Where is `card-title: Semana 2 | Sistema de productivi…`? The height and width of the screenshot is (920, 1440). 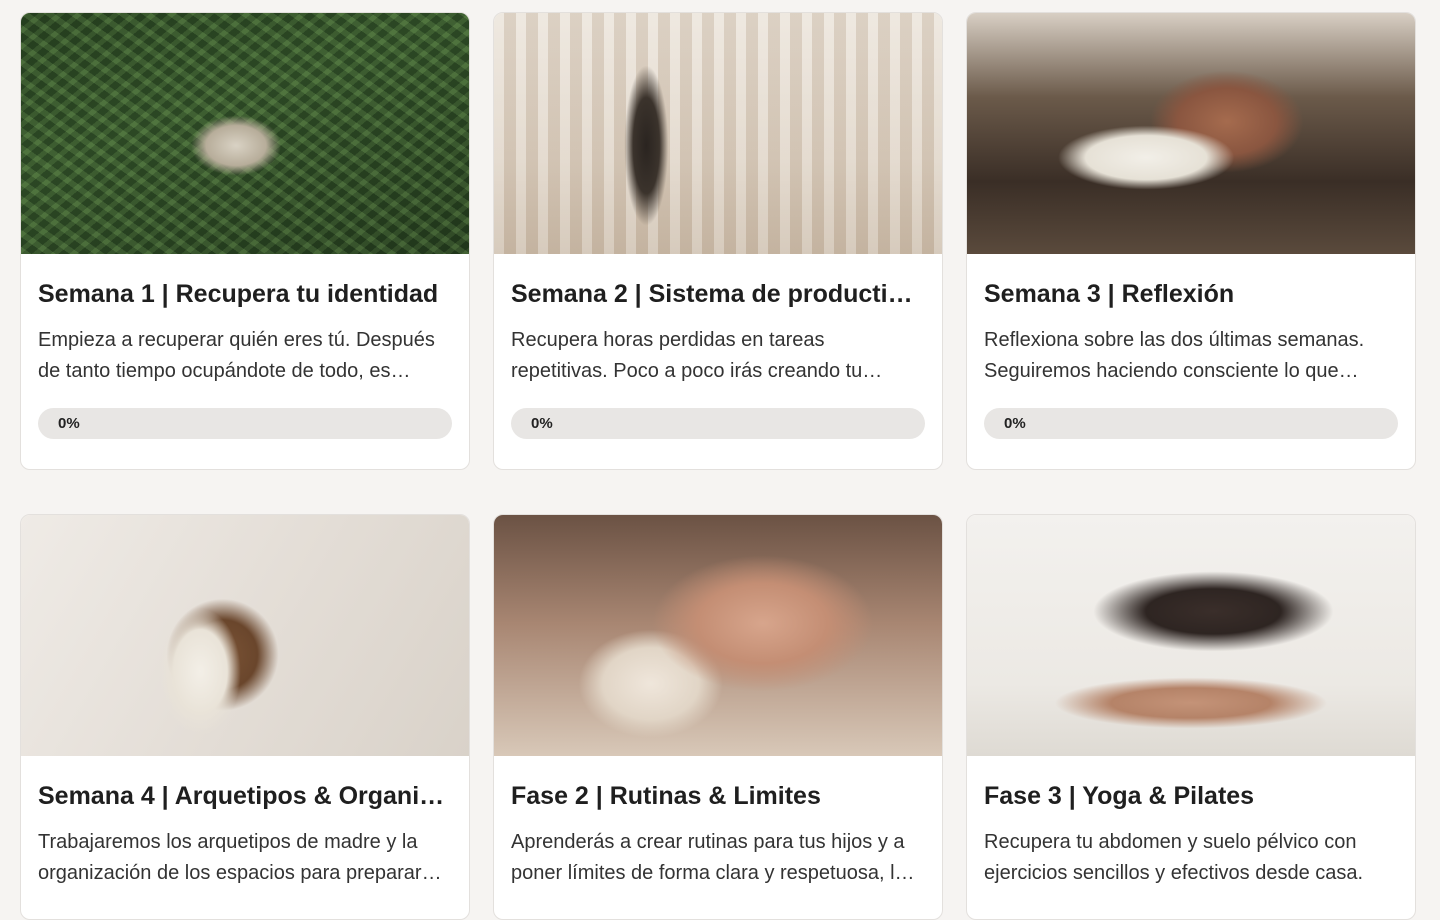 card-title: Semana 2 | Sistema de productivi… is located at coordinates (718, 294).